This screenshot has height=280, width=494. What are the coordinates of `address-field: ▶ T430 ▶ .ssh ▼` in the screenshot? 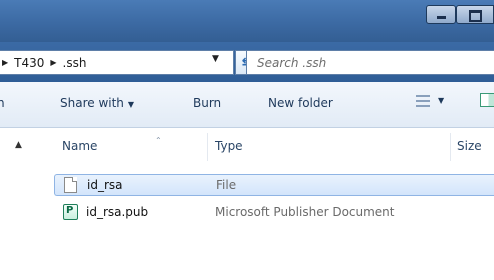 It's located at (117, 62).